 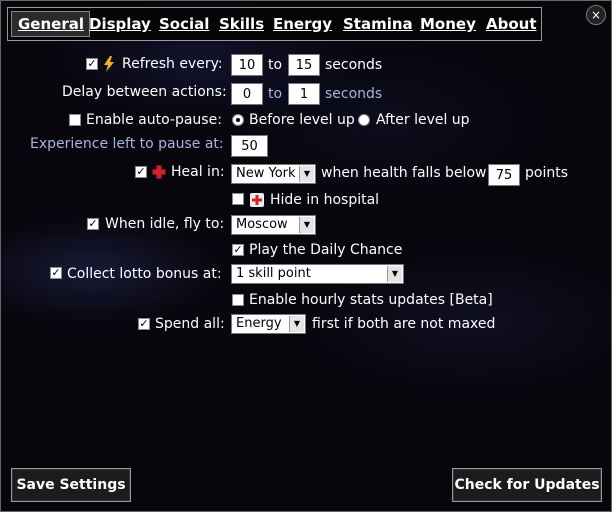 What do you see at coordinates (141, 172) in the screenshot?
I see `heal-checkbox: ✓` at bounding box center [141, 172].